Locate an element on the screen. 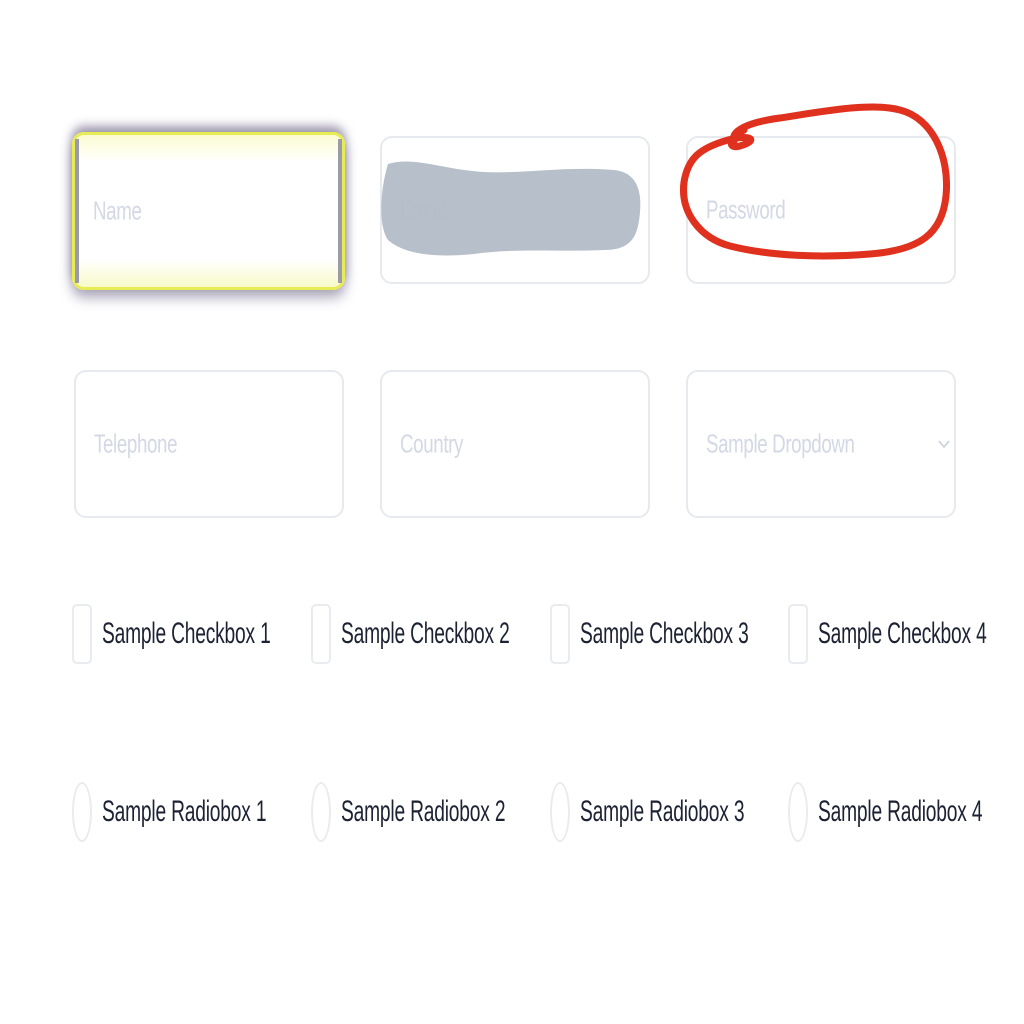 The image size is (1024, 1024). country-placeholder: Country is located at coordinates (432, 443).